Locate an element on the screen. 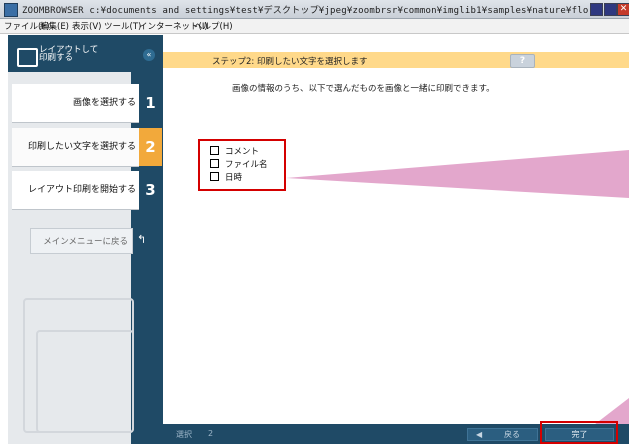 The image size is (629, 444). option-filename: ファイル名 is located at coordinates (239, 164).